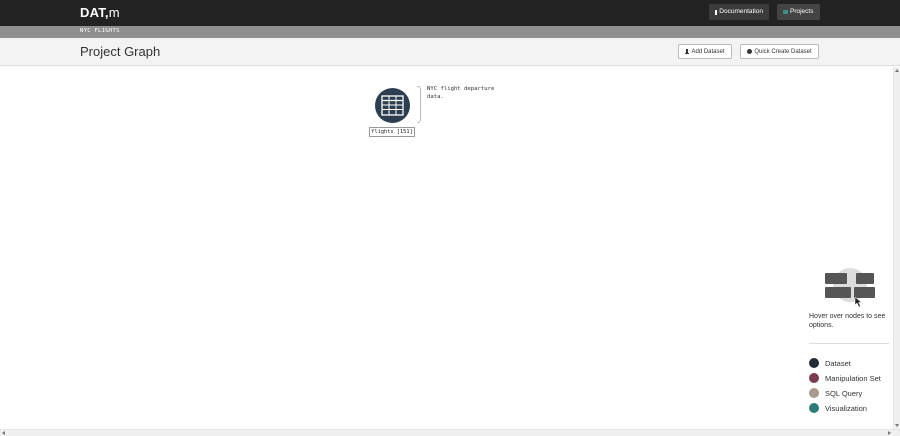  Describe the element at coordinates (392, 132) in the screenshot. I see `dataset-node-label: flights [151]` at that location.